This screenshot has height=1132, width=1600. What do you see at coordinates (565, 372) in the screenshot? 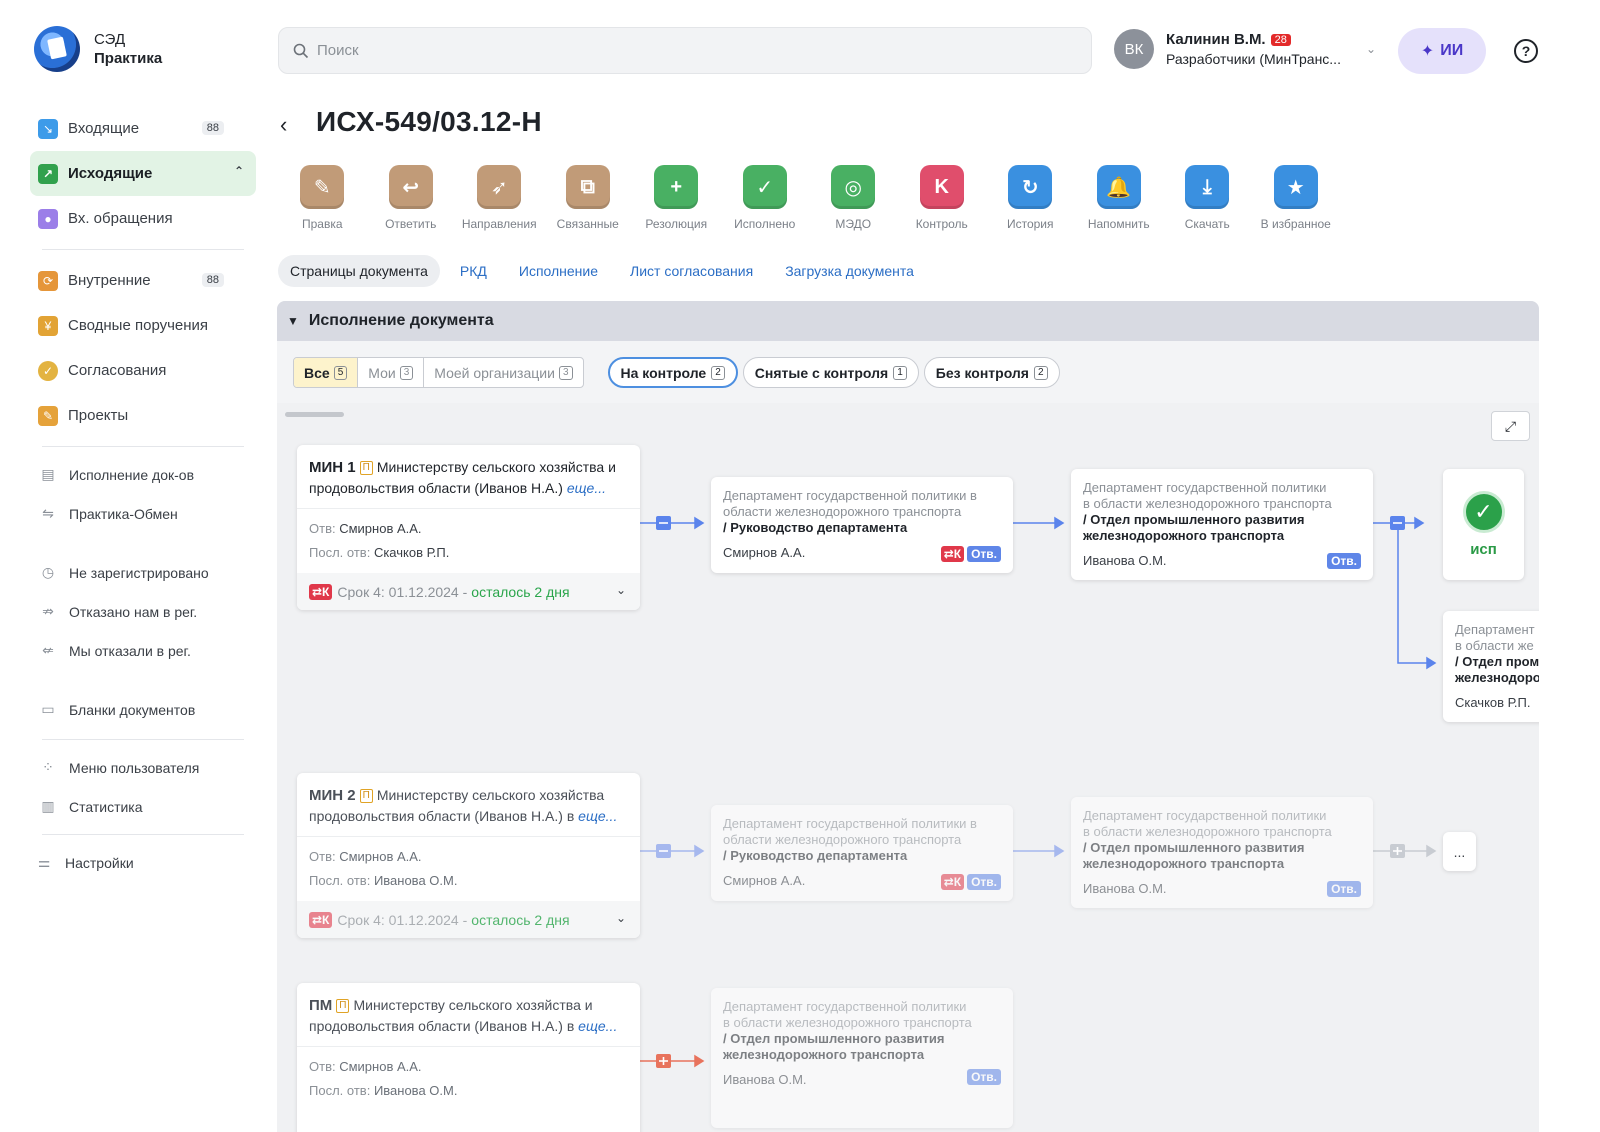
I see `filter-count: 3` at bounding box center [565, 372].